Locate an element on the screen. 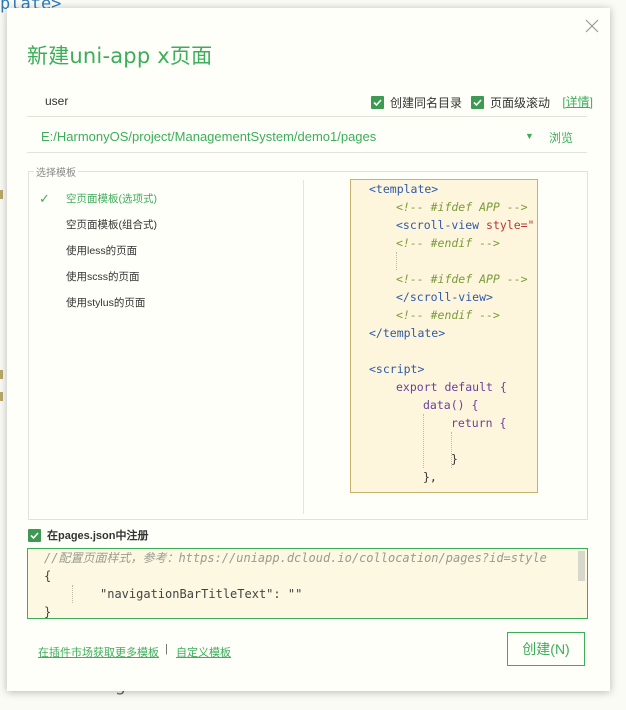 Image resolution: width=626 pixels, height=710 pixels. same-dir-label: 创建同名目录 is located at coordinates (426, 103).